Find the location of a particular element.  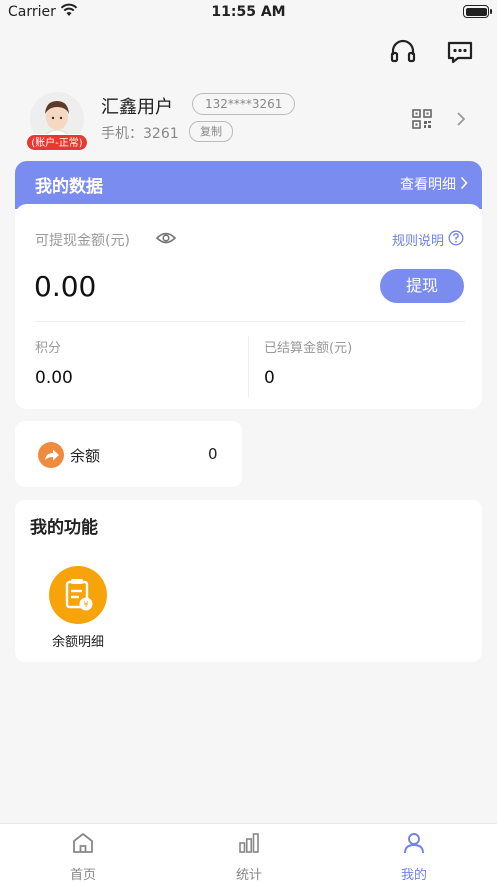

my-functions-title: 我的功能 is located at coordinates (64, 528).